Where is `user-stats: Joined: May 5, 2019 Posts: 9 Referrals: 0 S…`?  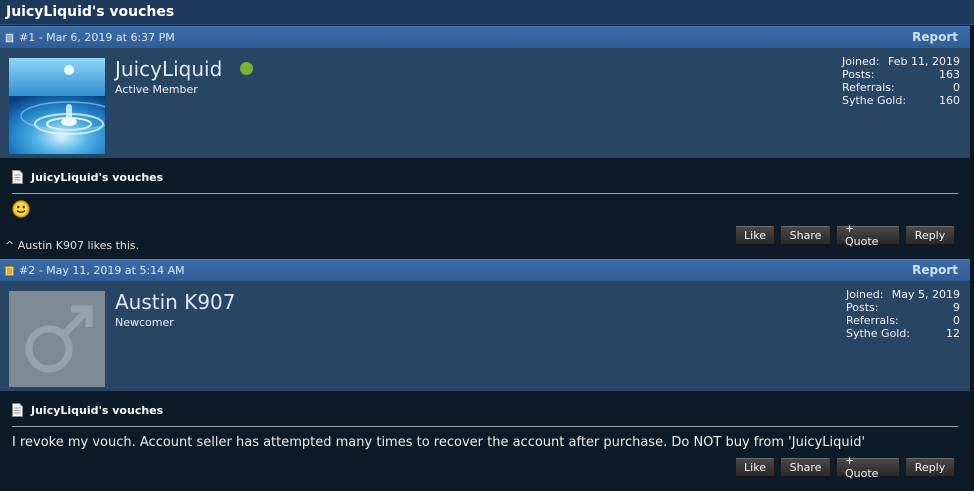 user-stats: Joined: May 5, 2019 Posts: 9 Referrals: 0 S… is located at coordinates (903, 314).